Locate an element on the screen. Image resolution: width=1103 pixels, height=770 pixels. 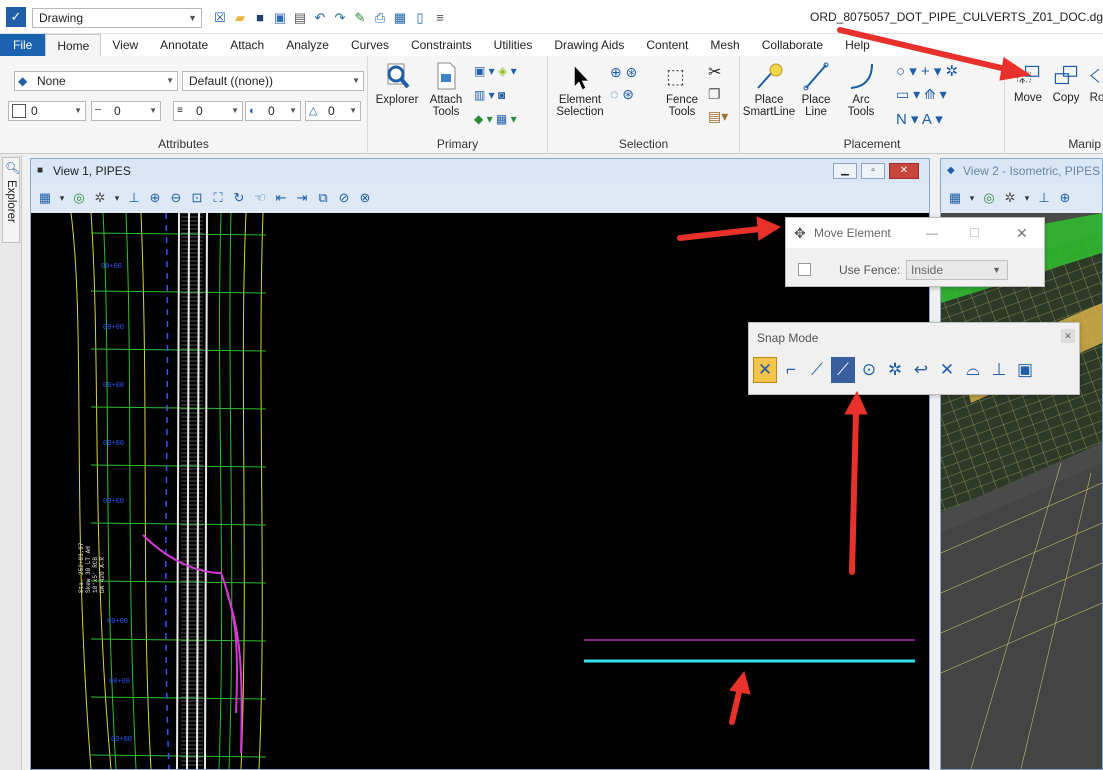
view-icon: ▦ is located at coordinates (400, 18).